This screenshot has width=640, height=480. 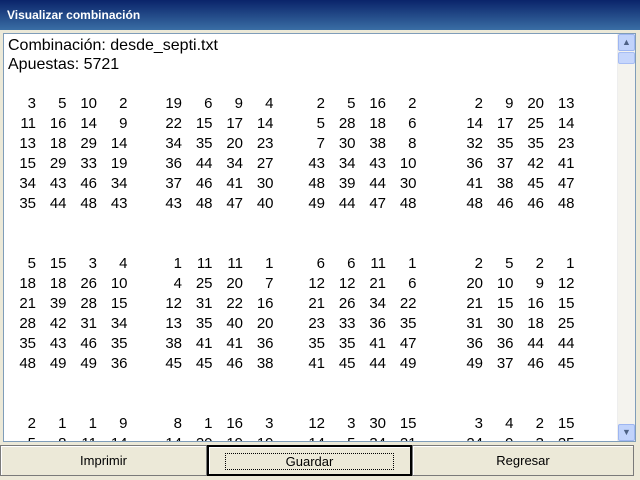 I want to click on scroll-up-button: ▲, so click(x=626, y=42).